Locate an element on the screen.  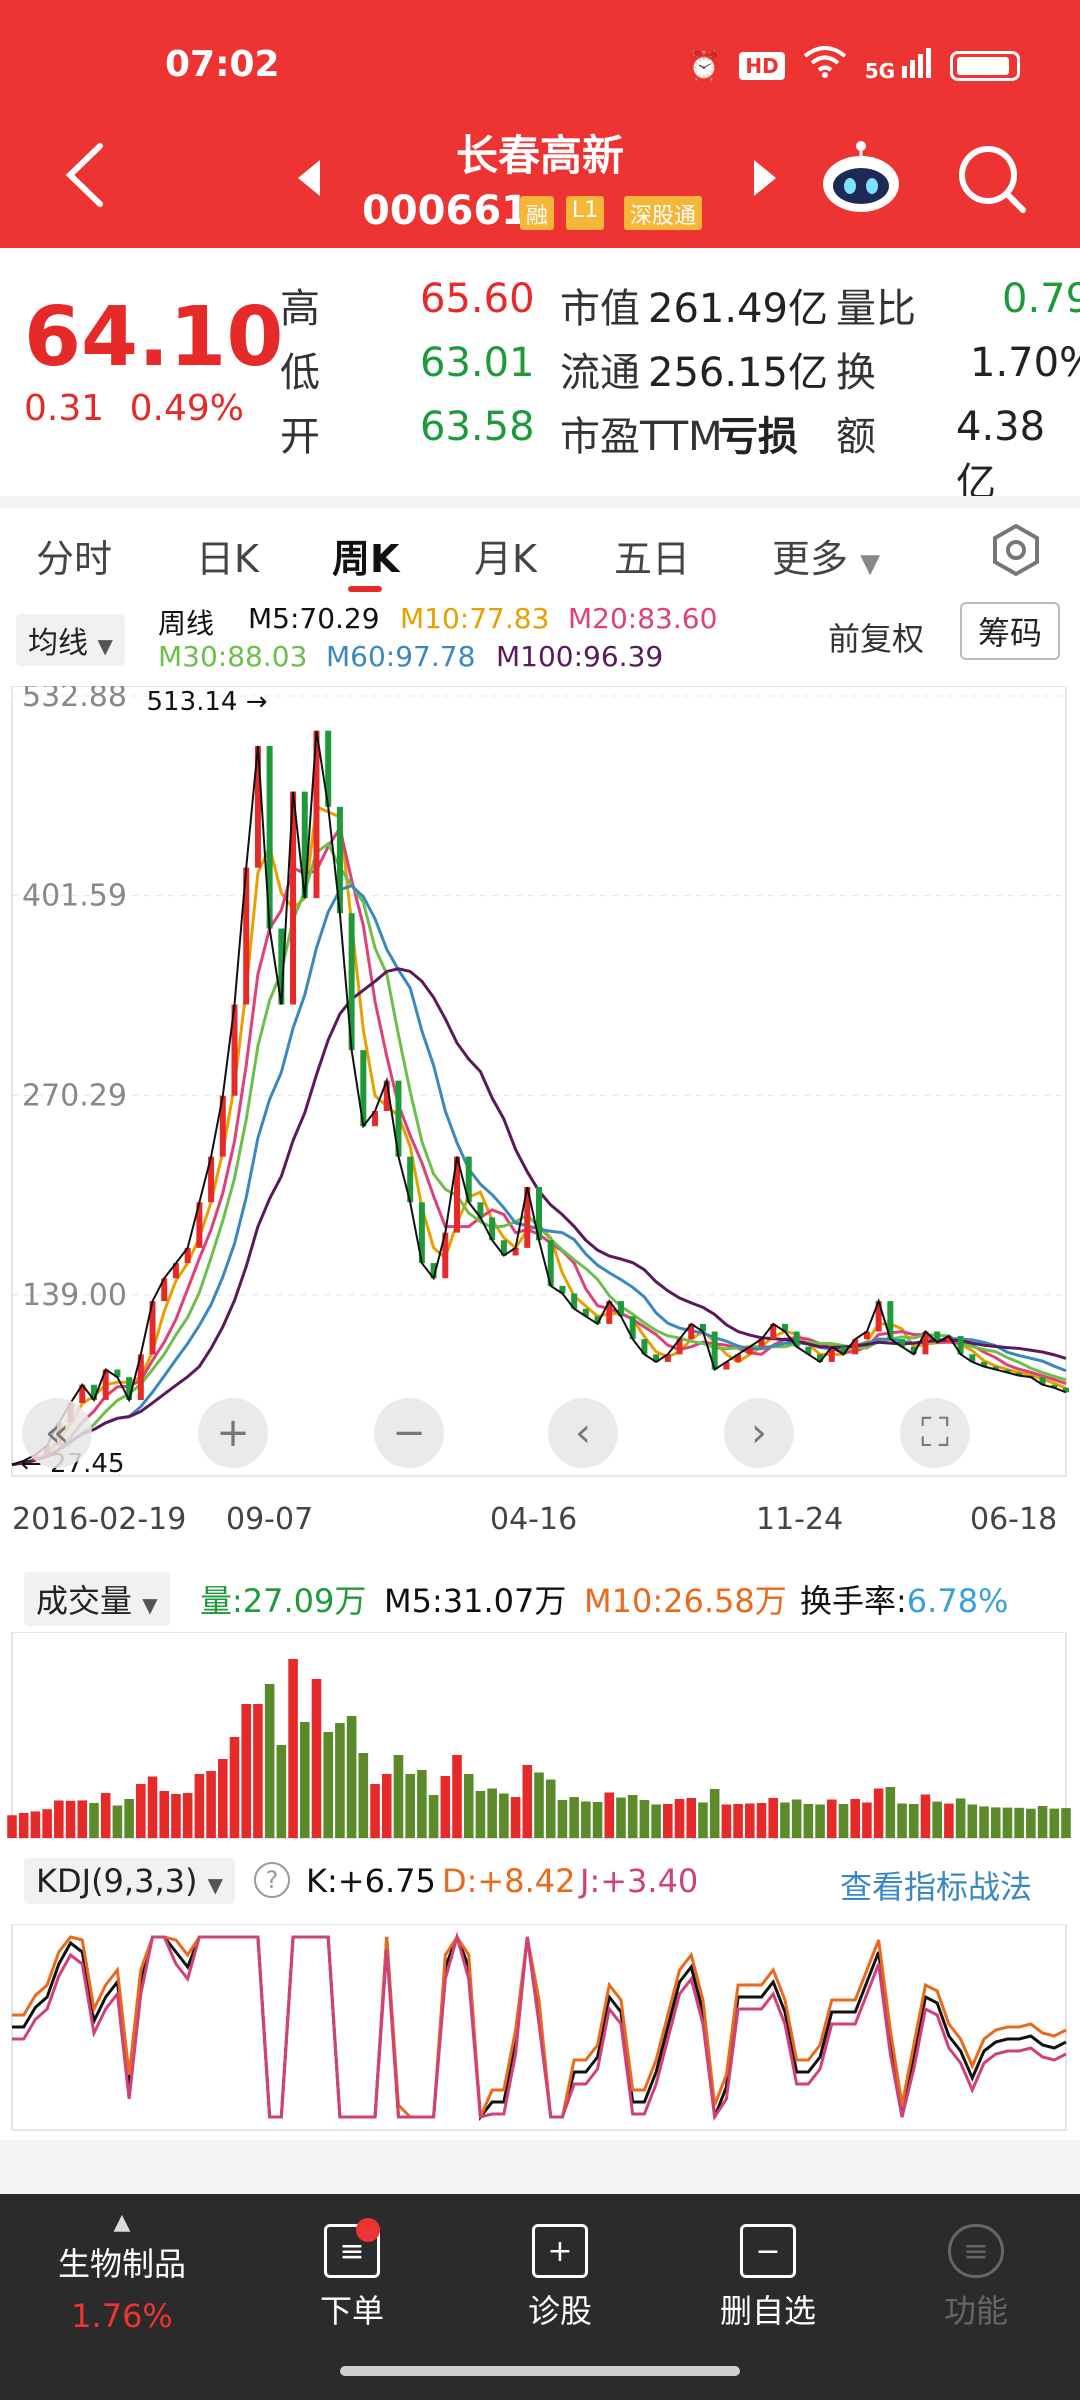
separator is located at coordinates (540, 2167).